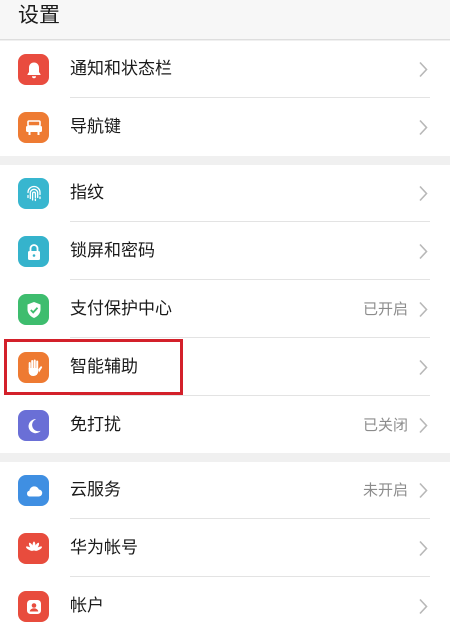 Image resolution: width=450 pixels, height=640 pixels. I want to click on cloud-icon, so click(33, 490).